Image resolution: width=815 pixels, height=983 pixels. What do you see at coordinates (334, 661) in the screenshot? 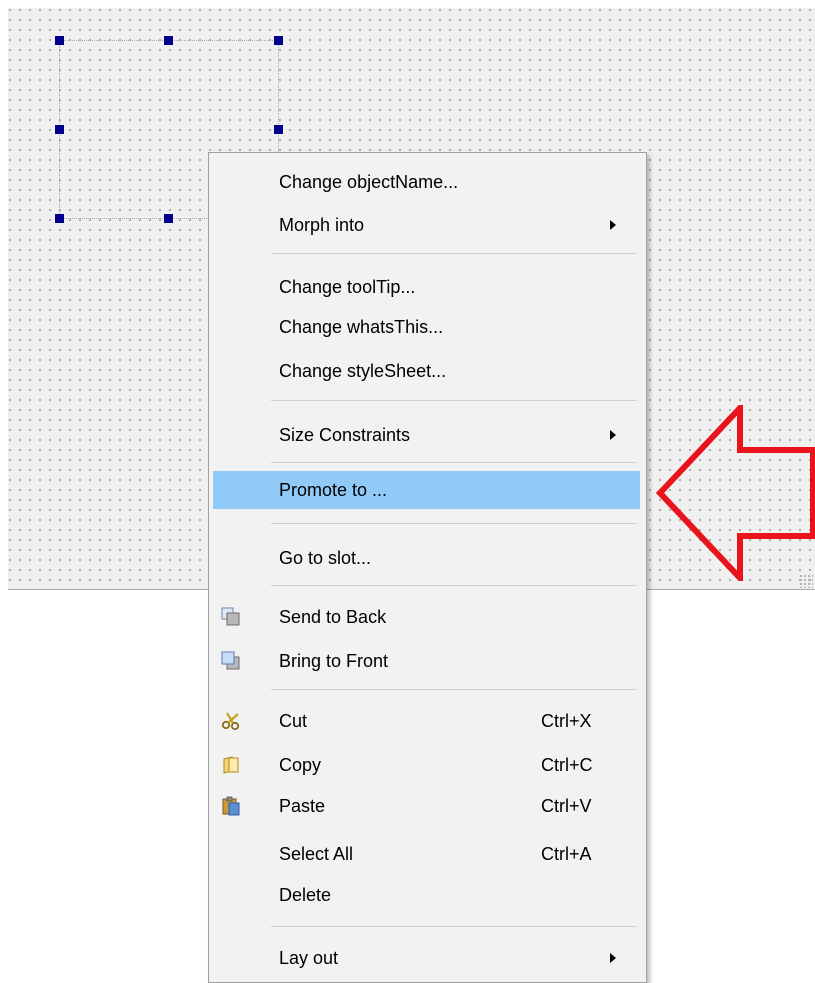
I see `menu-item-label: Bring to Front` at bounding box center [334, 661].